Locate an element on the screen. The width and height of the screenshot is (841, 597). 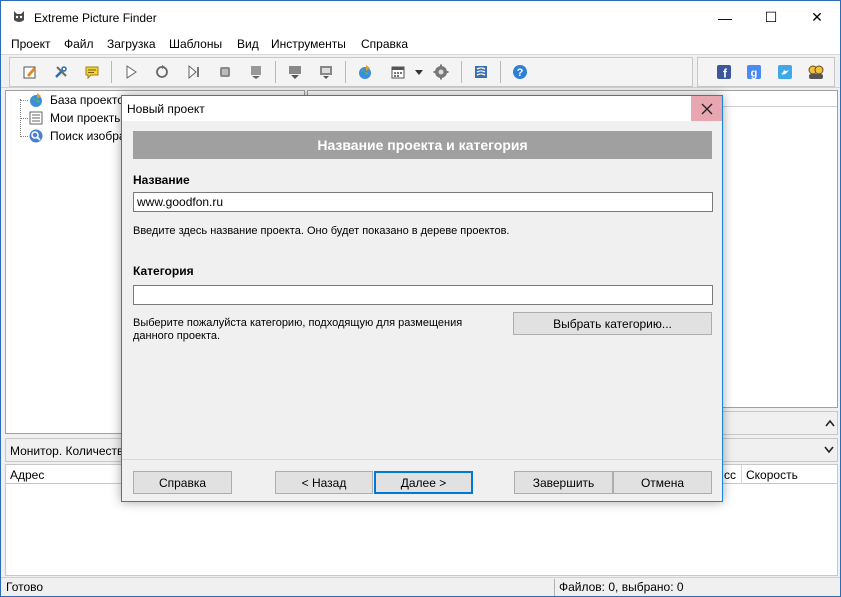
status-bar: Готово Файлов: 0, выбрано: 0 is located at coordinates (420, 586).